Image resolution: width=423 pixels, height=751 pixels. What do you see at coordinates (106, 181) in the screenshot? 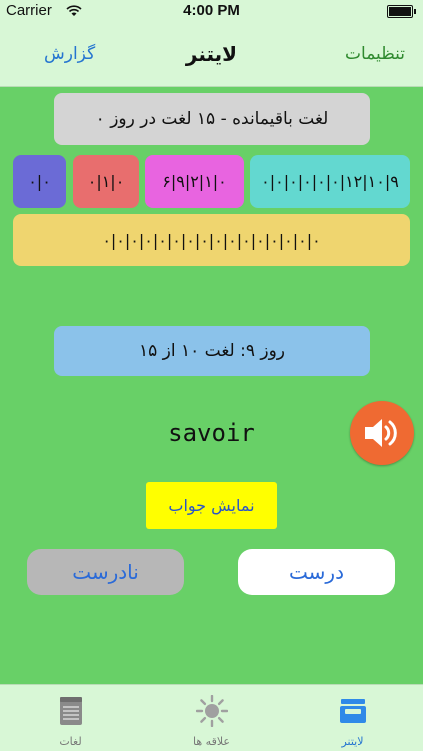
I see `box-cell-2: ۰|۱|۰` at bounding box center [106, 181].